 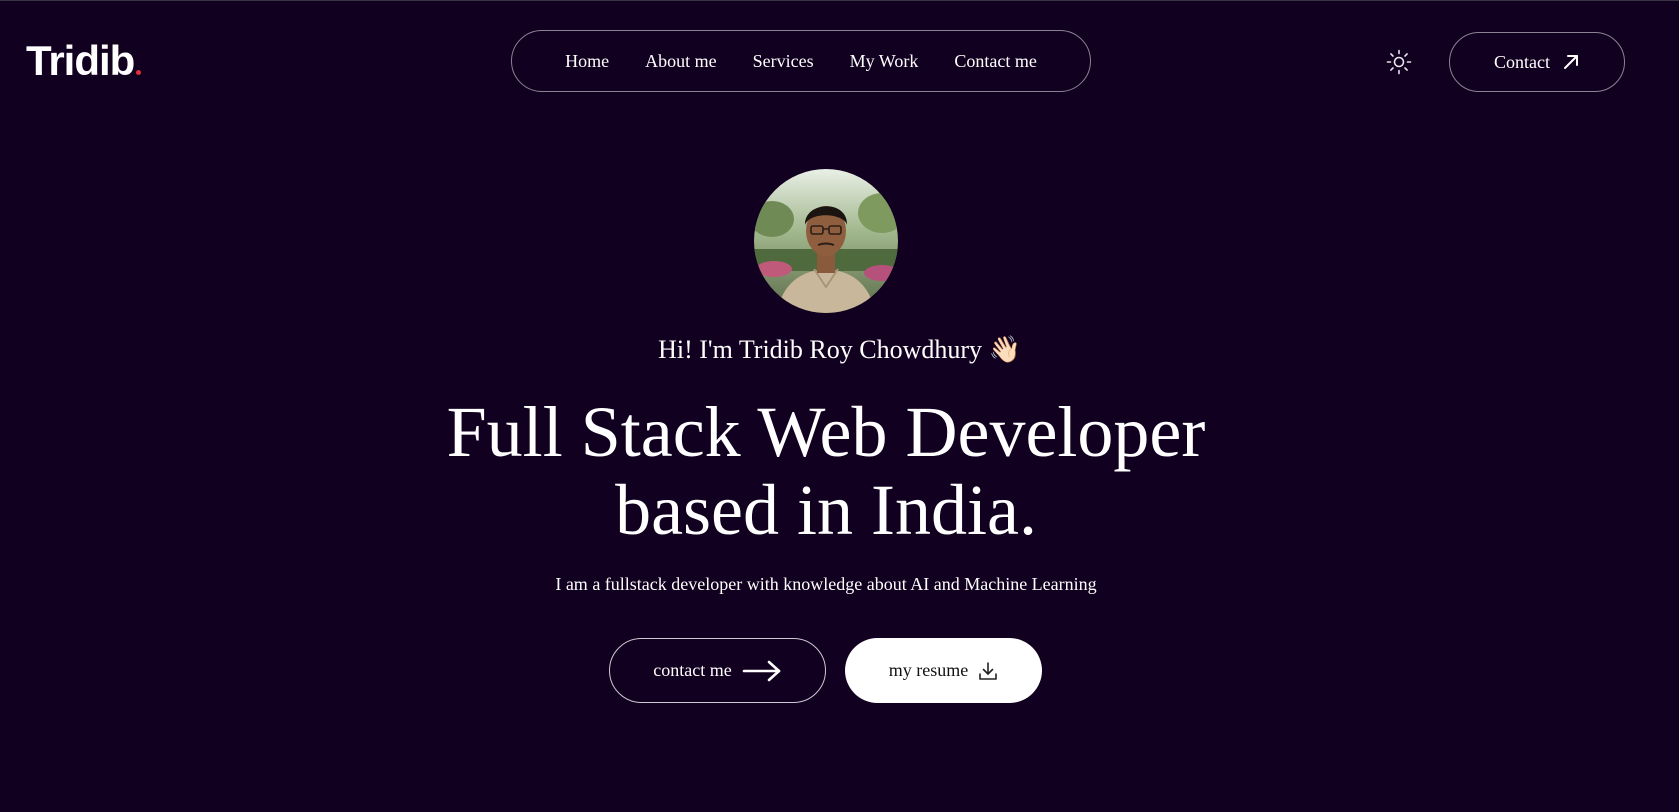 What do you see at coordinates (884, 61) in the screenshot?
I see `nav-my-work: My Work` at bounding box center [884, 61].